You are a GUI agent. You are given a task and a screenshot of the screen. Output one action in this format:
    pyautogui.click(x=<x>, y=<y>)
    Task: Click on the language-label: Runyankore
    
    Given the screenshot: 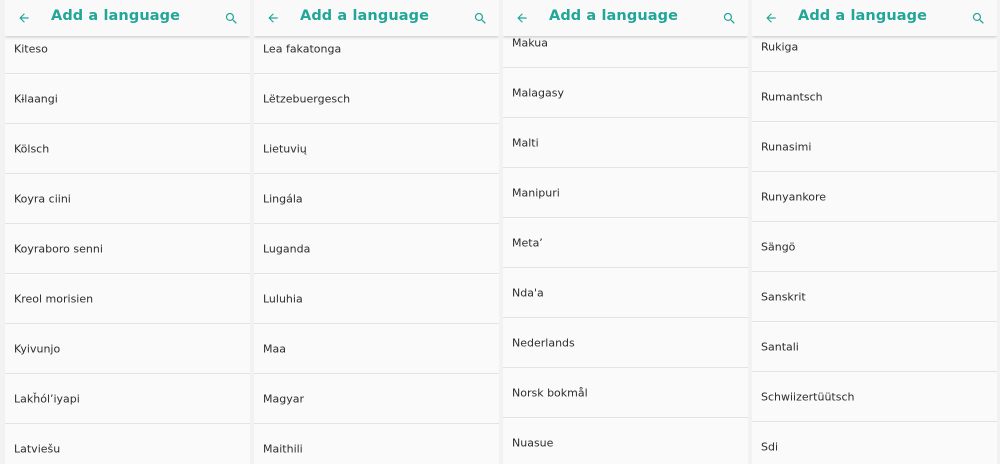 What is the action you would take?
    pyautogui.click(x=794, y=196)
    